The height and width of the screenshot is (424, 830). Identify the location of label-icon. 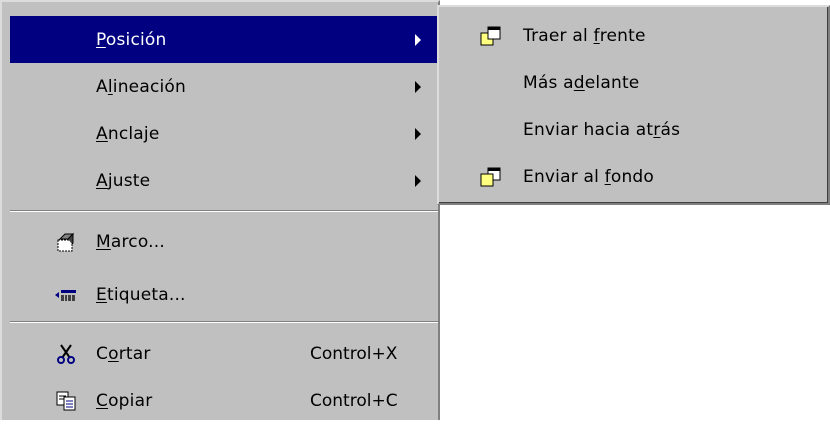
(66, 295).